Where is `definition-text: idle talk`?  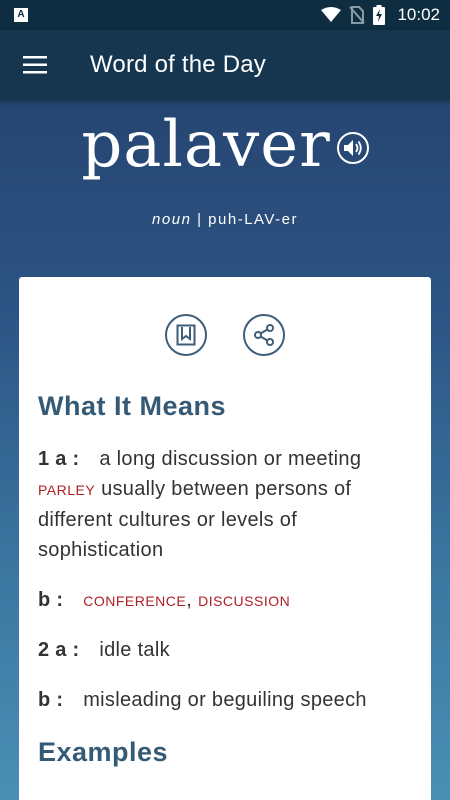
definition-text: idle talk is located at coordinates (134, 650).